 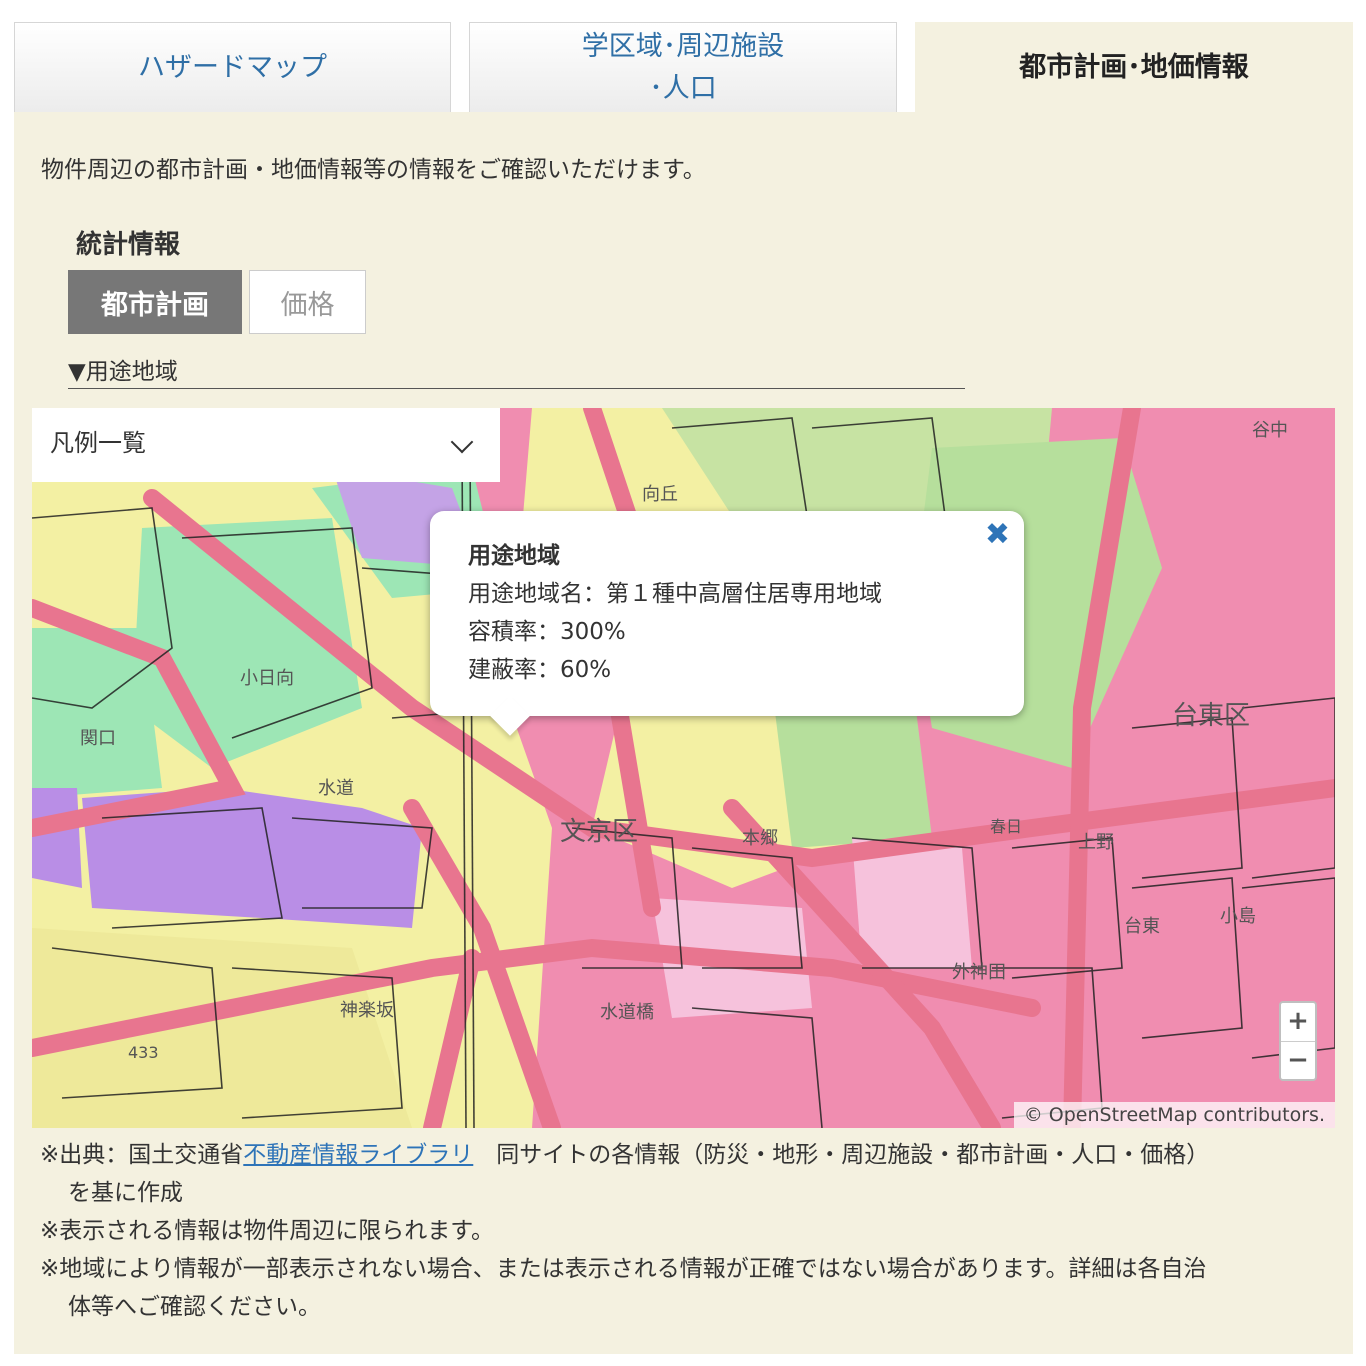 What do you see at coordinates (1006, 826) in the screenshot?
I see `label-kasuga: 春日` at bounding box center [1006, 826].